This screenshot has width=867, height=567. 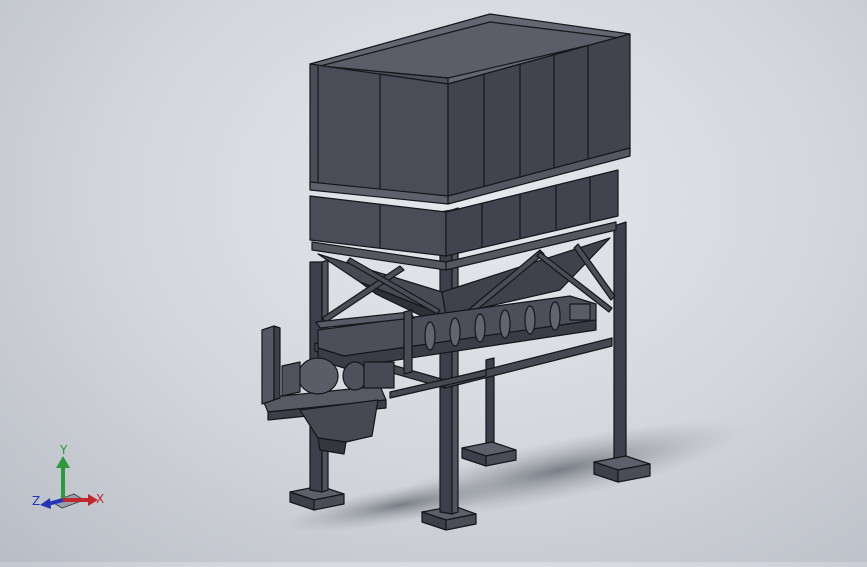 I want to click on y-axis-arrow, so click(x=63, y=462).